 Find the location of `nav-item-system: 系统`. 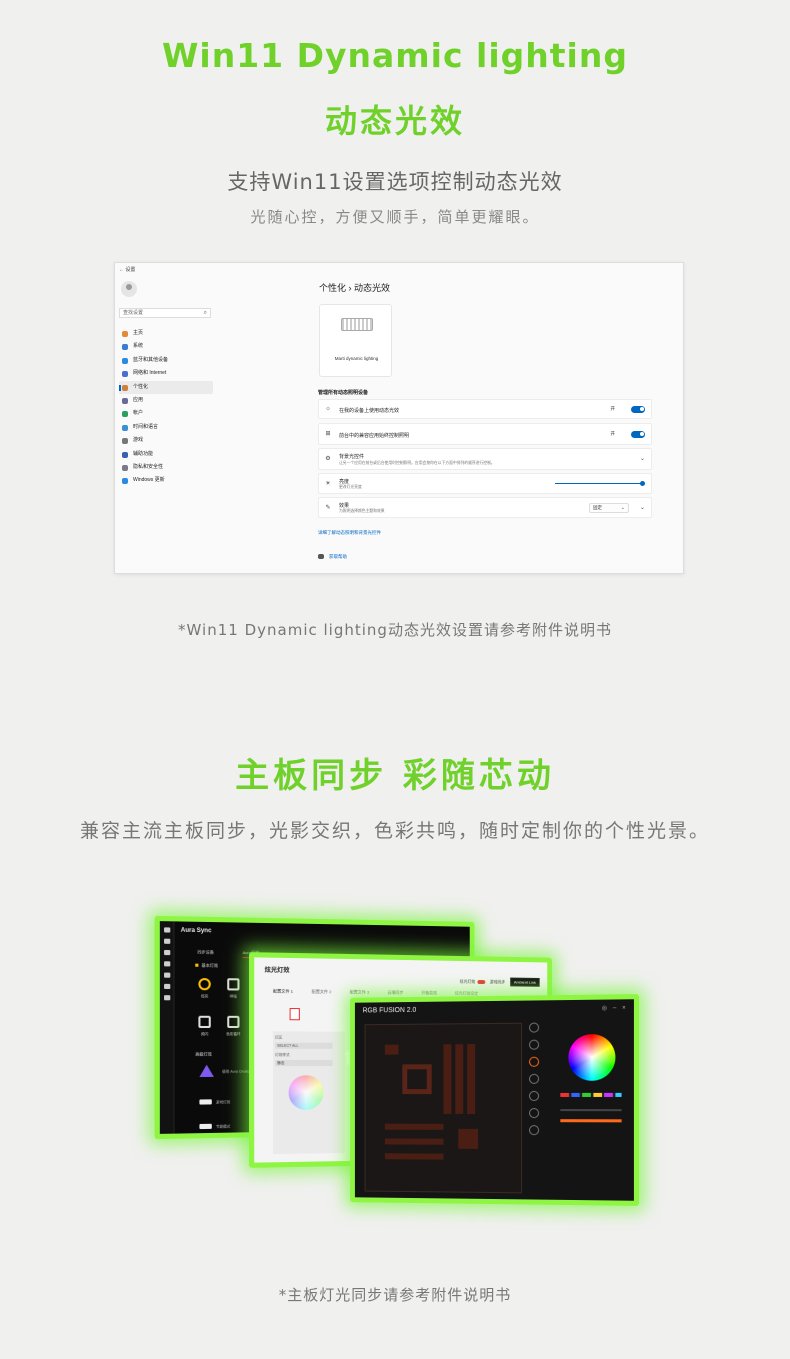

nav-item-system: 系统 is located at coordinates (166, 346).